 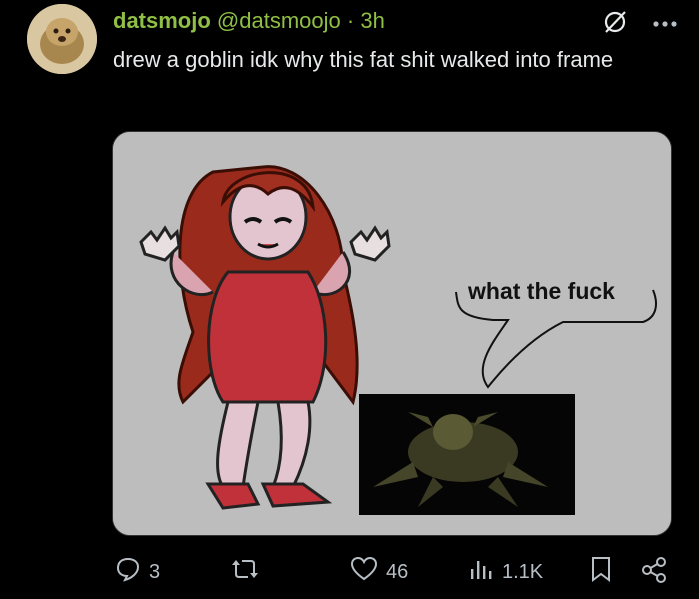 I want to click on views-count: 1.1K, so click(x=523, y=571).